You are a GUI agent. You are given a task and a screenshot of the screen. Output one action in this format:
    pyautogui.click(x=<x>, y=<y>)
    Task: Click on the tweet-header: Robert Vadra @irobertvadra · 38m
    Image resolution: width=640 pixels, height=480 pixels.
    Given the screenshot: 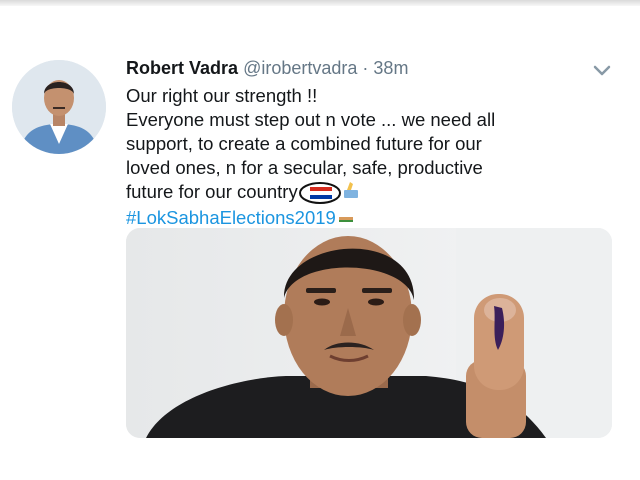 What is the action you would take?
    pyautogui.click(x=361, y=68)
    